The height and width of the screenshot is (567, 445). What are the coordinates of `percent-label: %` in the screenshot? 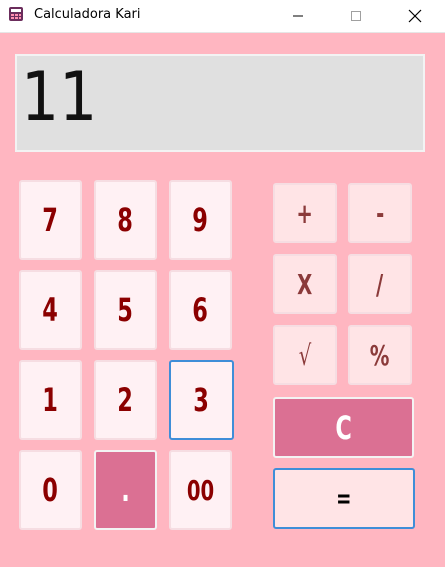 It's located at (380, 355).